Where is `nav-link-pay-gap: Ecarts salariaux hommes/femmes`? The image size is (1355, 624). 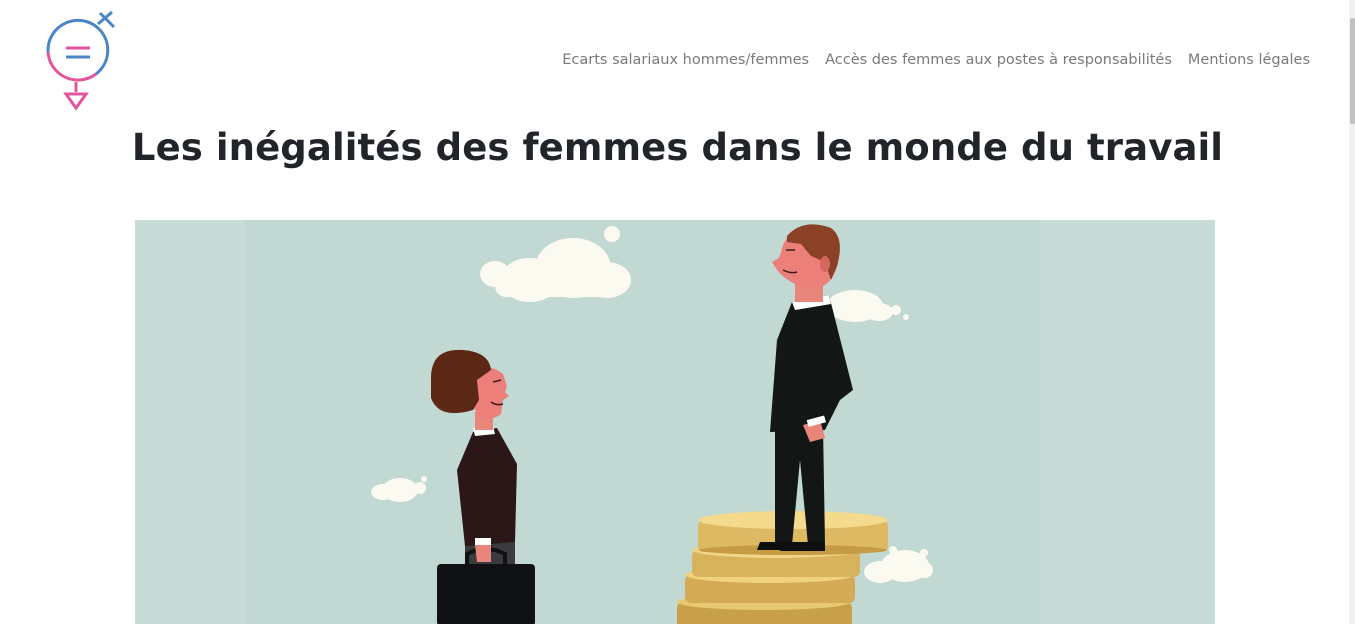 nav-link-pay-gap: Ecarts salariaux hommes/femmes is located at coordinates (685, 60).